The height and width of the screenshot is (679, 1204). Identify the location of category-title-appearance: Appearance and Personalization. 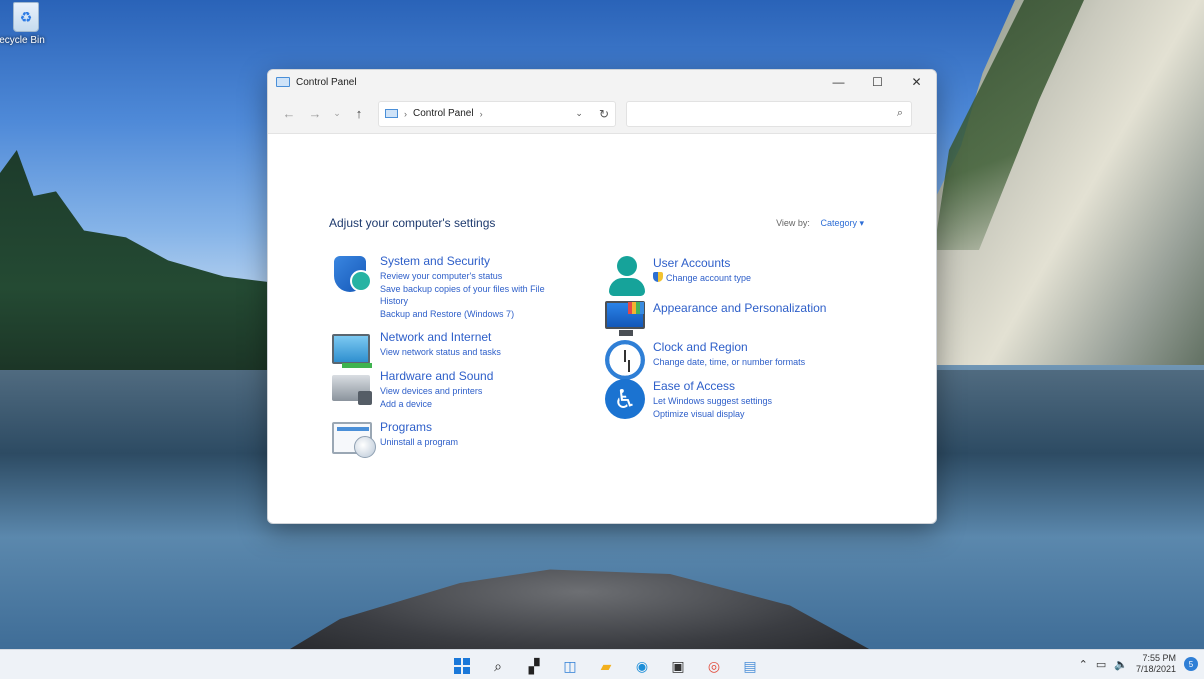
(739, 308).